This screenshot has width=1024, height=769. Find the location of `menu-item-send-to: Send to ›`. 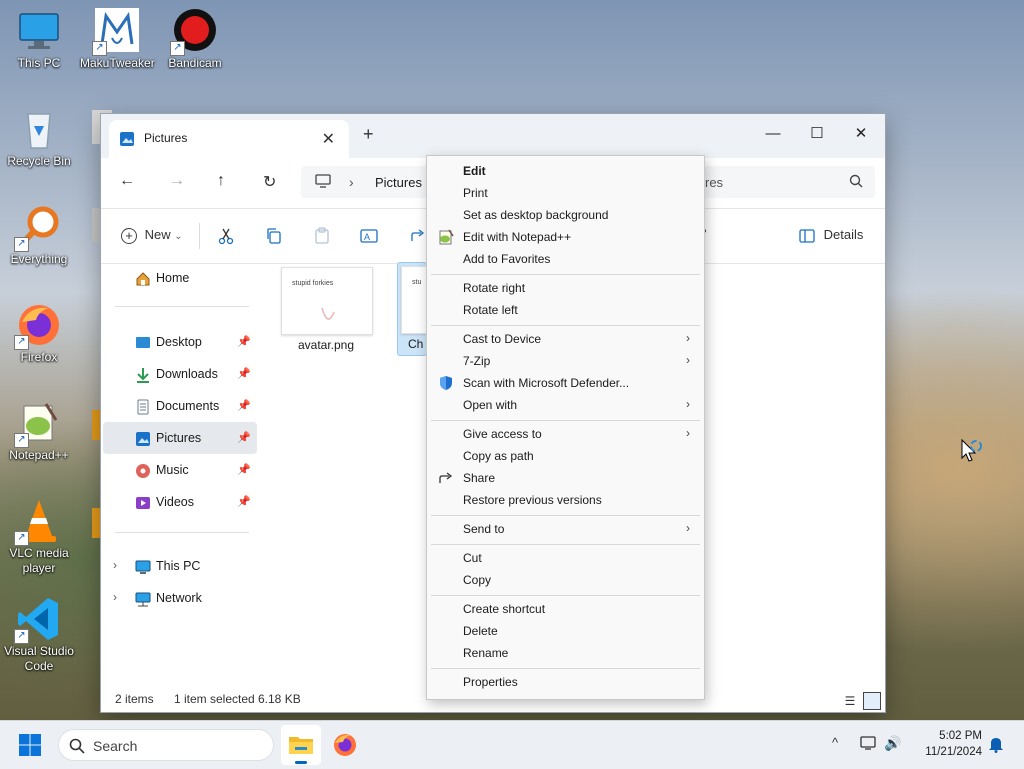

menu-item-send-to: Send to › is located at coordinates (565, 529).